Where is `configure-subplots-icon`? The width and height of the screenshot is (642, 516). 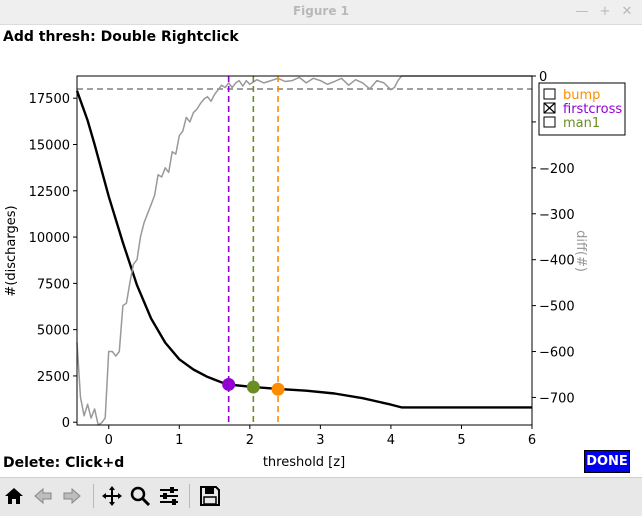
configure-subplots-icon is located at coordinates (169, 496).